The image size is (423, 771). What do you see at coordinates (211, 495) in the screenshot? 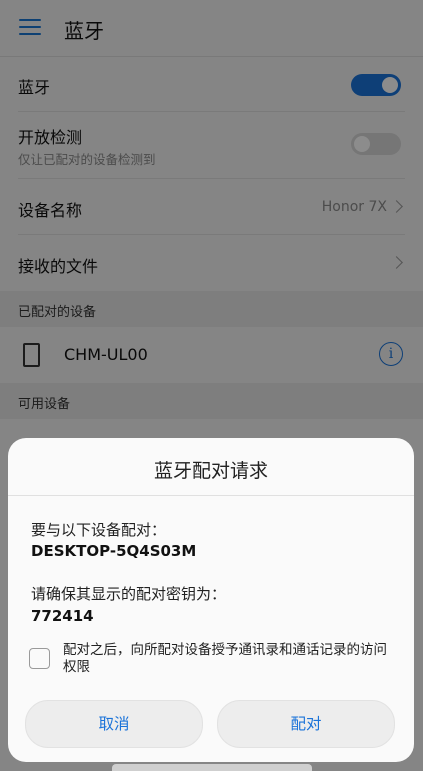
I see `dialog-divider` at bounding box center [211, 495].